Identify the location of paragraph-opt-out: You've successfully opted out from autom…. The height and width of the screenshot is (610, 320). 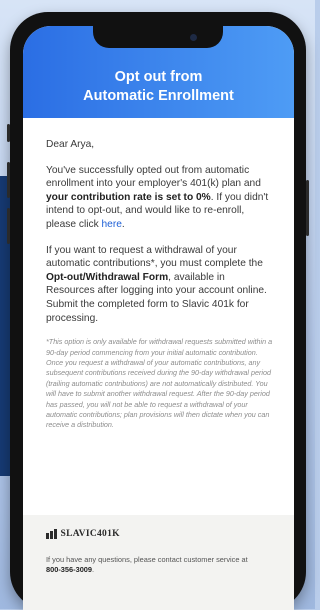
(161, 198).